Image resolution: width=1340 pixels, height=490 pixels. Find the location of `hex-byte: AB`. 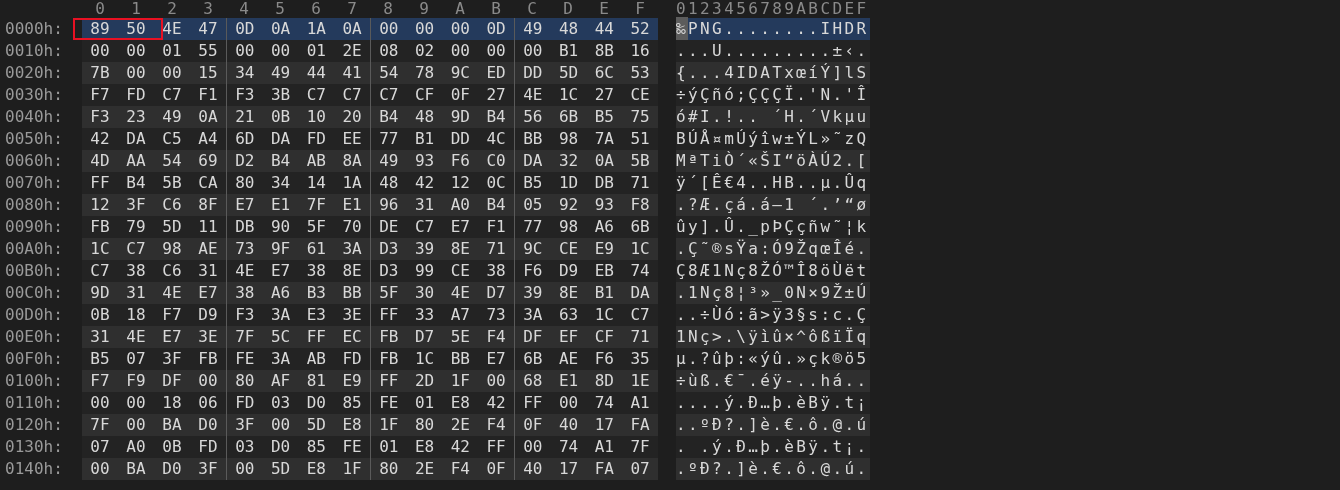

hex-byte: AB is located at coordinates (316, 161).